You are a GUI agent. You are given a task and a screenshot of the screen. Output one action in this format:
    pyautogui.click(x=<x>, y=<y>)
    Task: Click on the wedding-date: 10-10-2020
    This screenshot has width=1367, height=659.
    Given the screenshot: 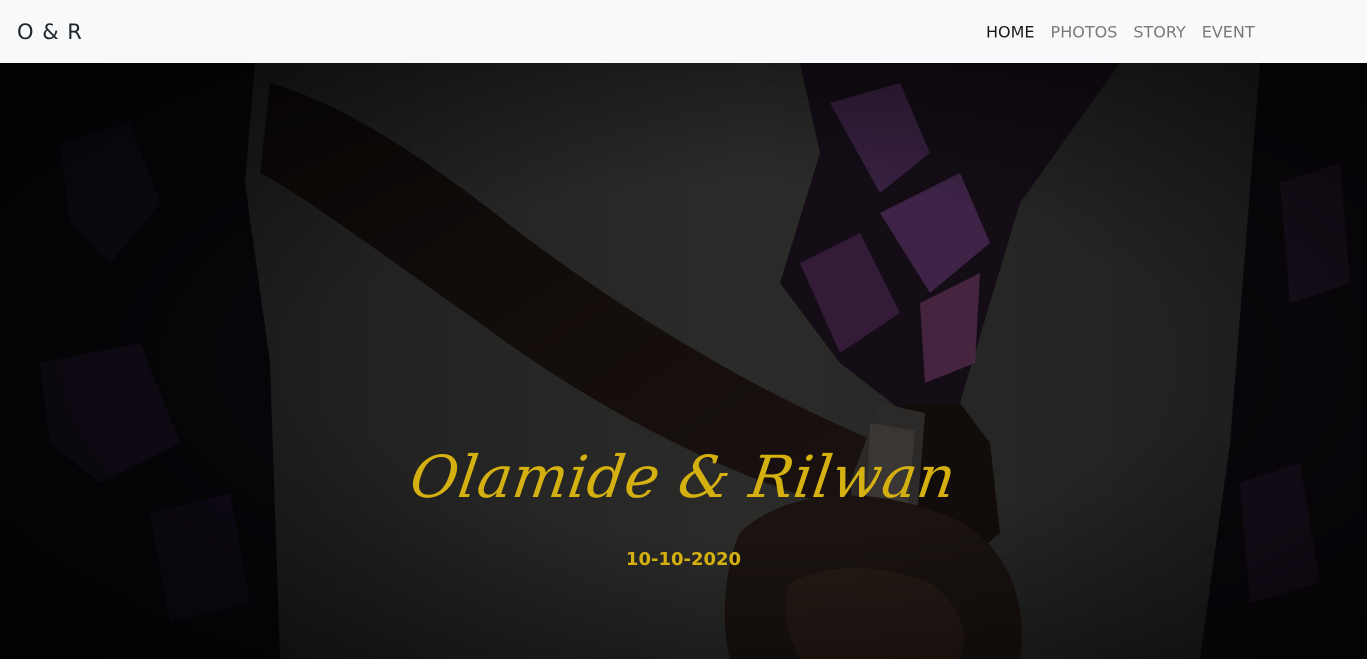 What is the action you would take?
    pyautogui.click(x=683, y=559)
    